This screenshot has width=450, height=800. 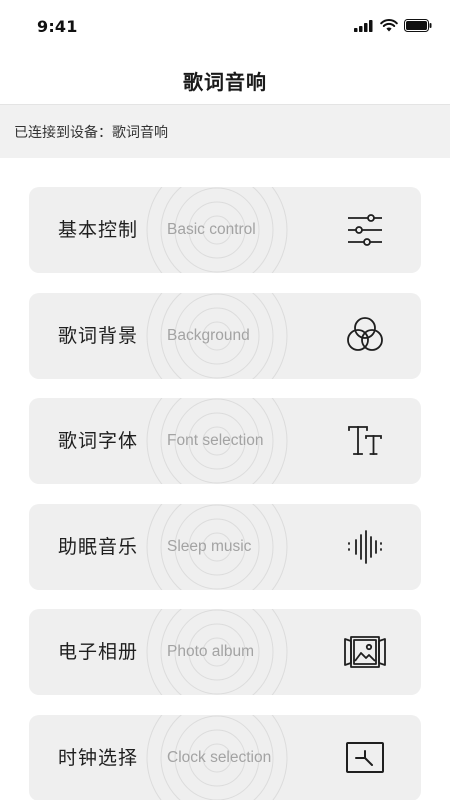 What do you see at coordinates (364, 25) in the screenshot?
I see `cellular-signal-icon` at bounding box center [364, 25].